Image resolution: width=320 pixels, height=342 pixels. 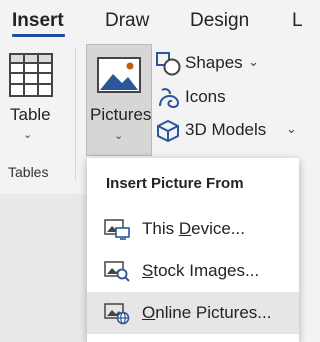 What do you see at coordinates (30, 114) in the screenshot?
I see `table-label: Table` at bounding box center [30, 114].